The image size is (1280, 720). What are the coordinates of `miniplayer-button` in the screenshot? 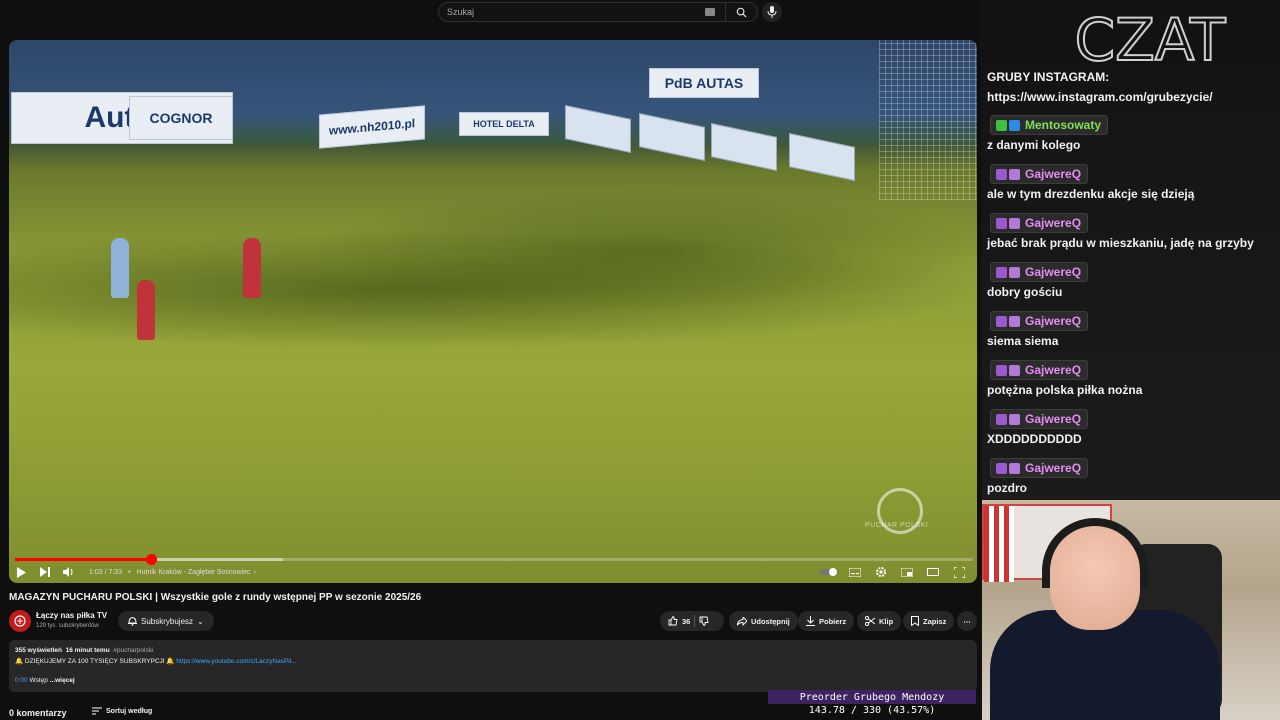 It's located at (907, 572).